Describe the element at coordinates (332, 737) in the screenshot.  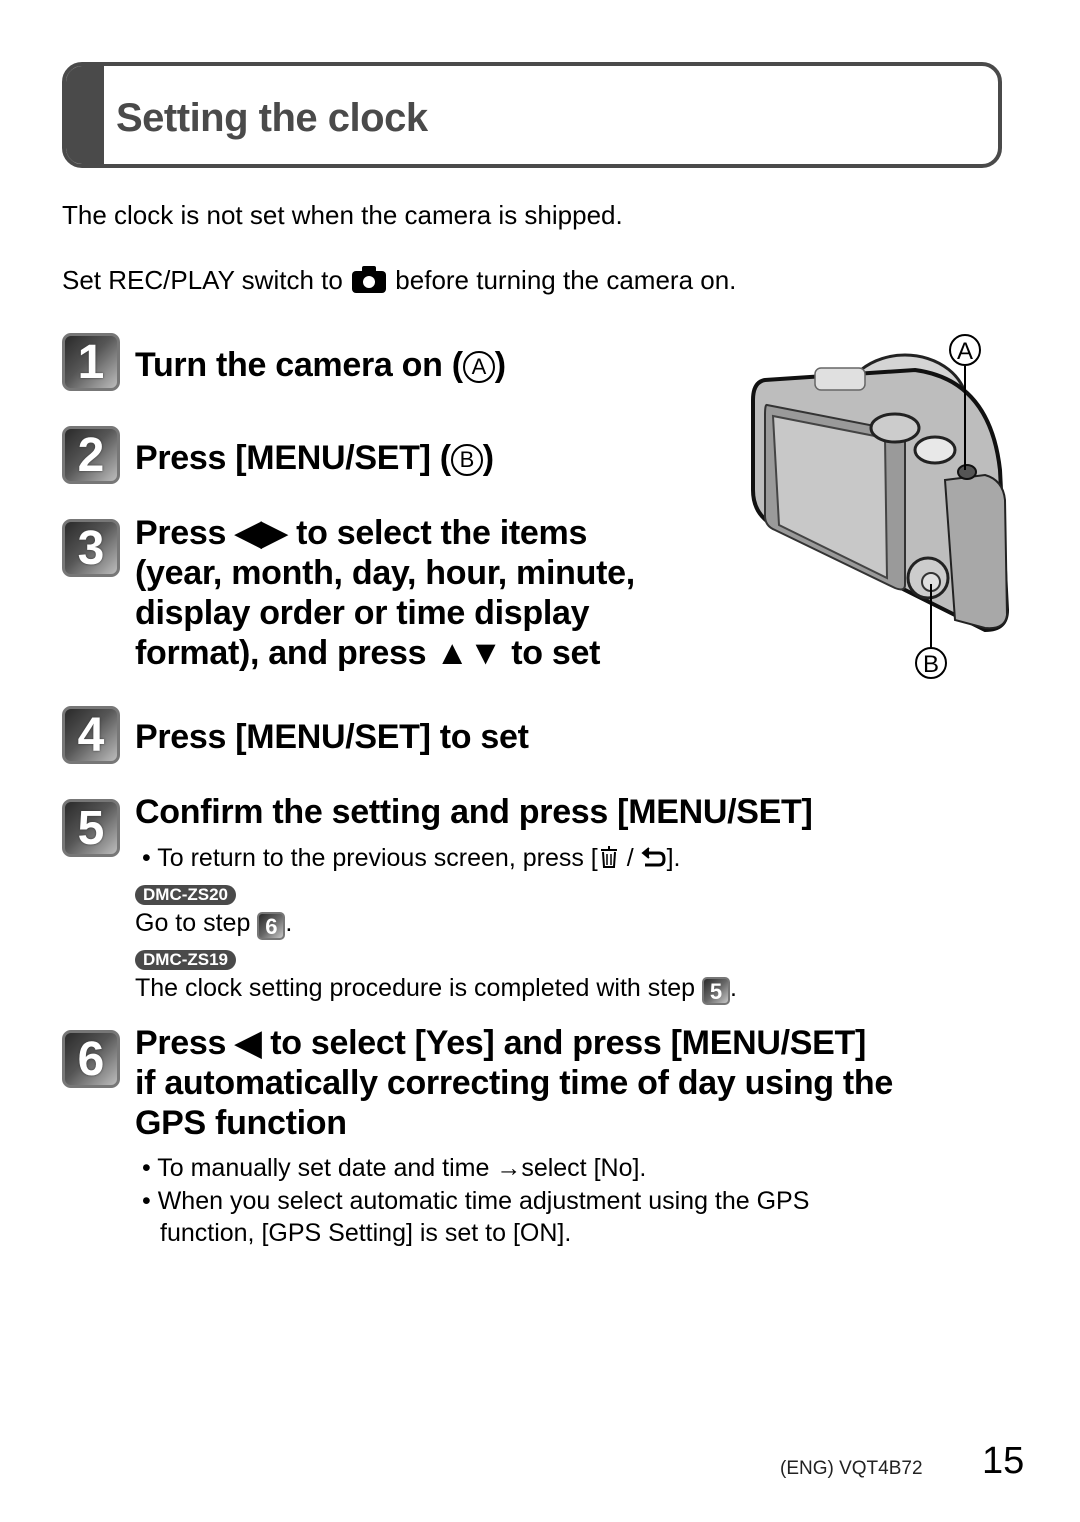
I see `step-4-title: Press [MENU/SET] to set` at that location.